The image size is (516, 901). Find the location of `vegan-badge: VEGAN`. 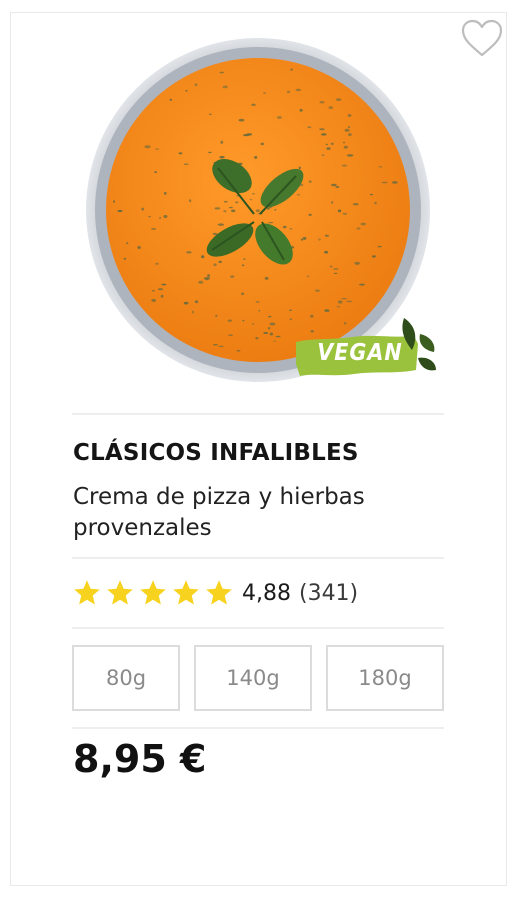

vegan-badge: VEGAN is located at coordinates (365, 352).